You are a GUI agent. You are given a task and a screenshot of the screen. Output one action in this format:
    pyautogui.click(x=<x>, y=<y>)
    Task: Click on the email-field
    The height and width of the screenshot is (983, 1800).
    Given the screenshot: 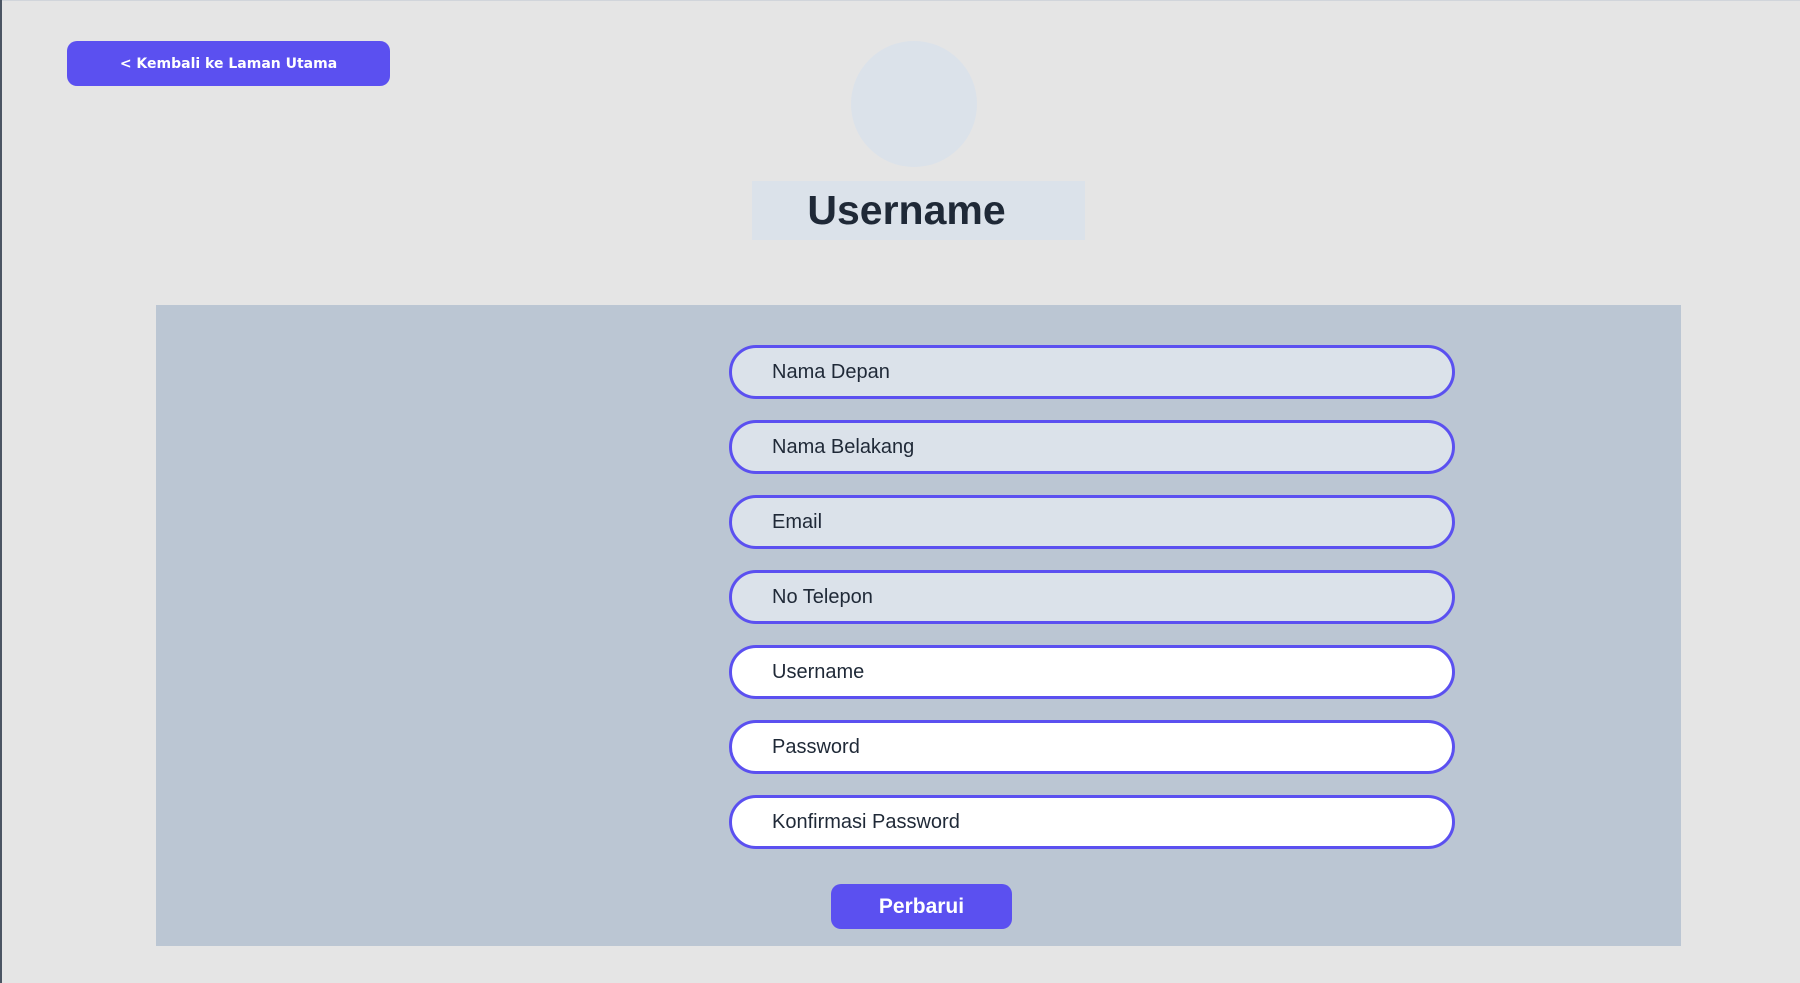 What is the action you would take?
    pyautogui.click(x=1092, y=522)
    